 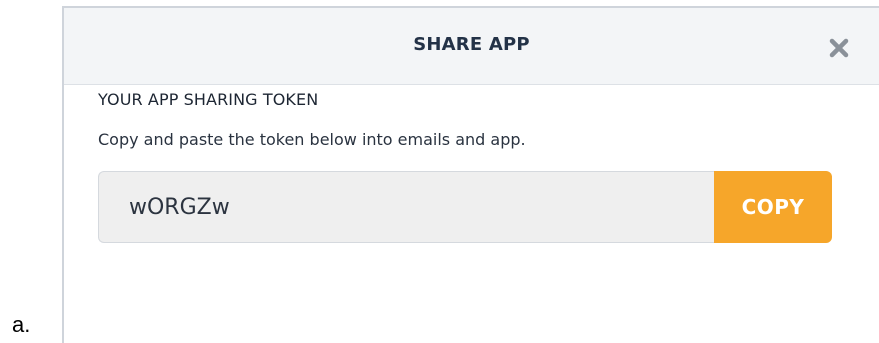 I want to click on section-heading: YOUR APP SHARING TOKEN, so click(x=208, y=99).